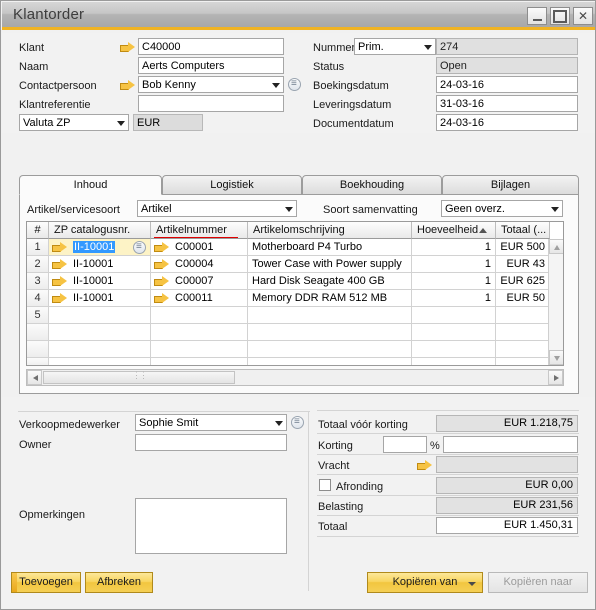 This screenshot has height=610, width=596. Describe the element at coordinates (211, 526) in the screenshot. I see `opmerkingen-textarea` at that location.